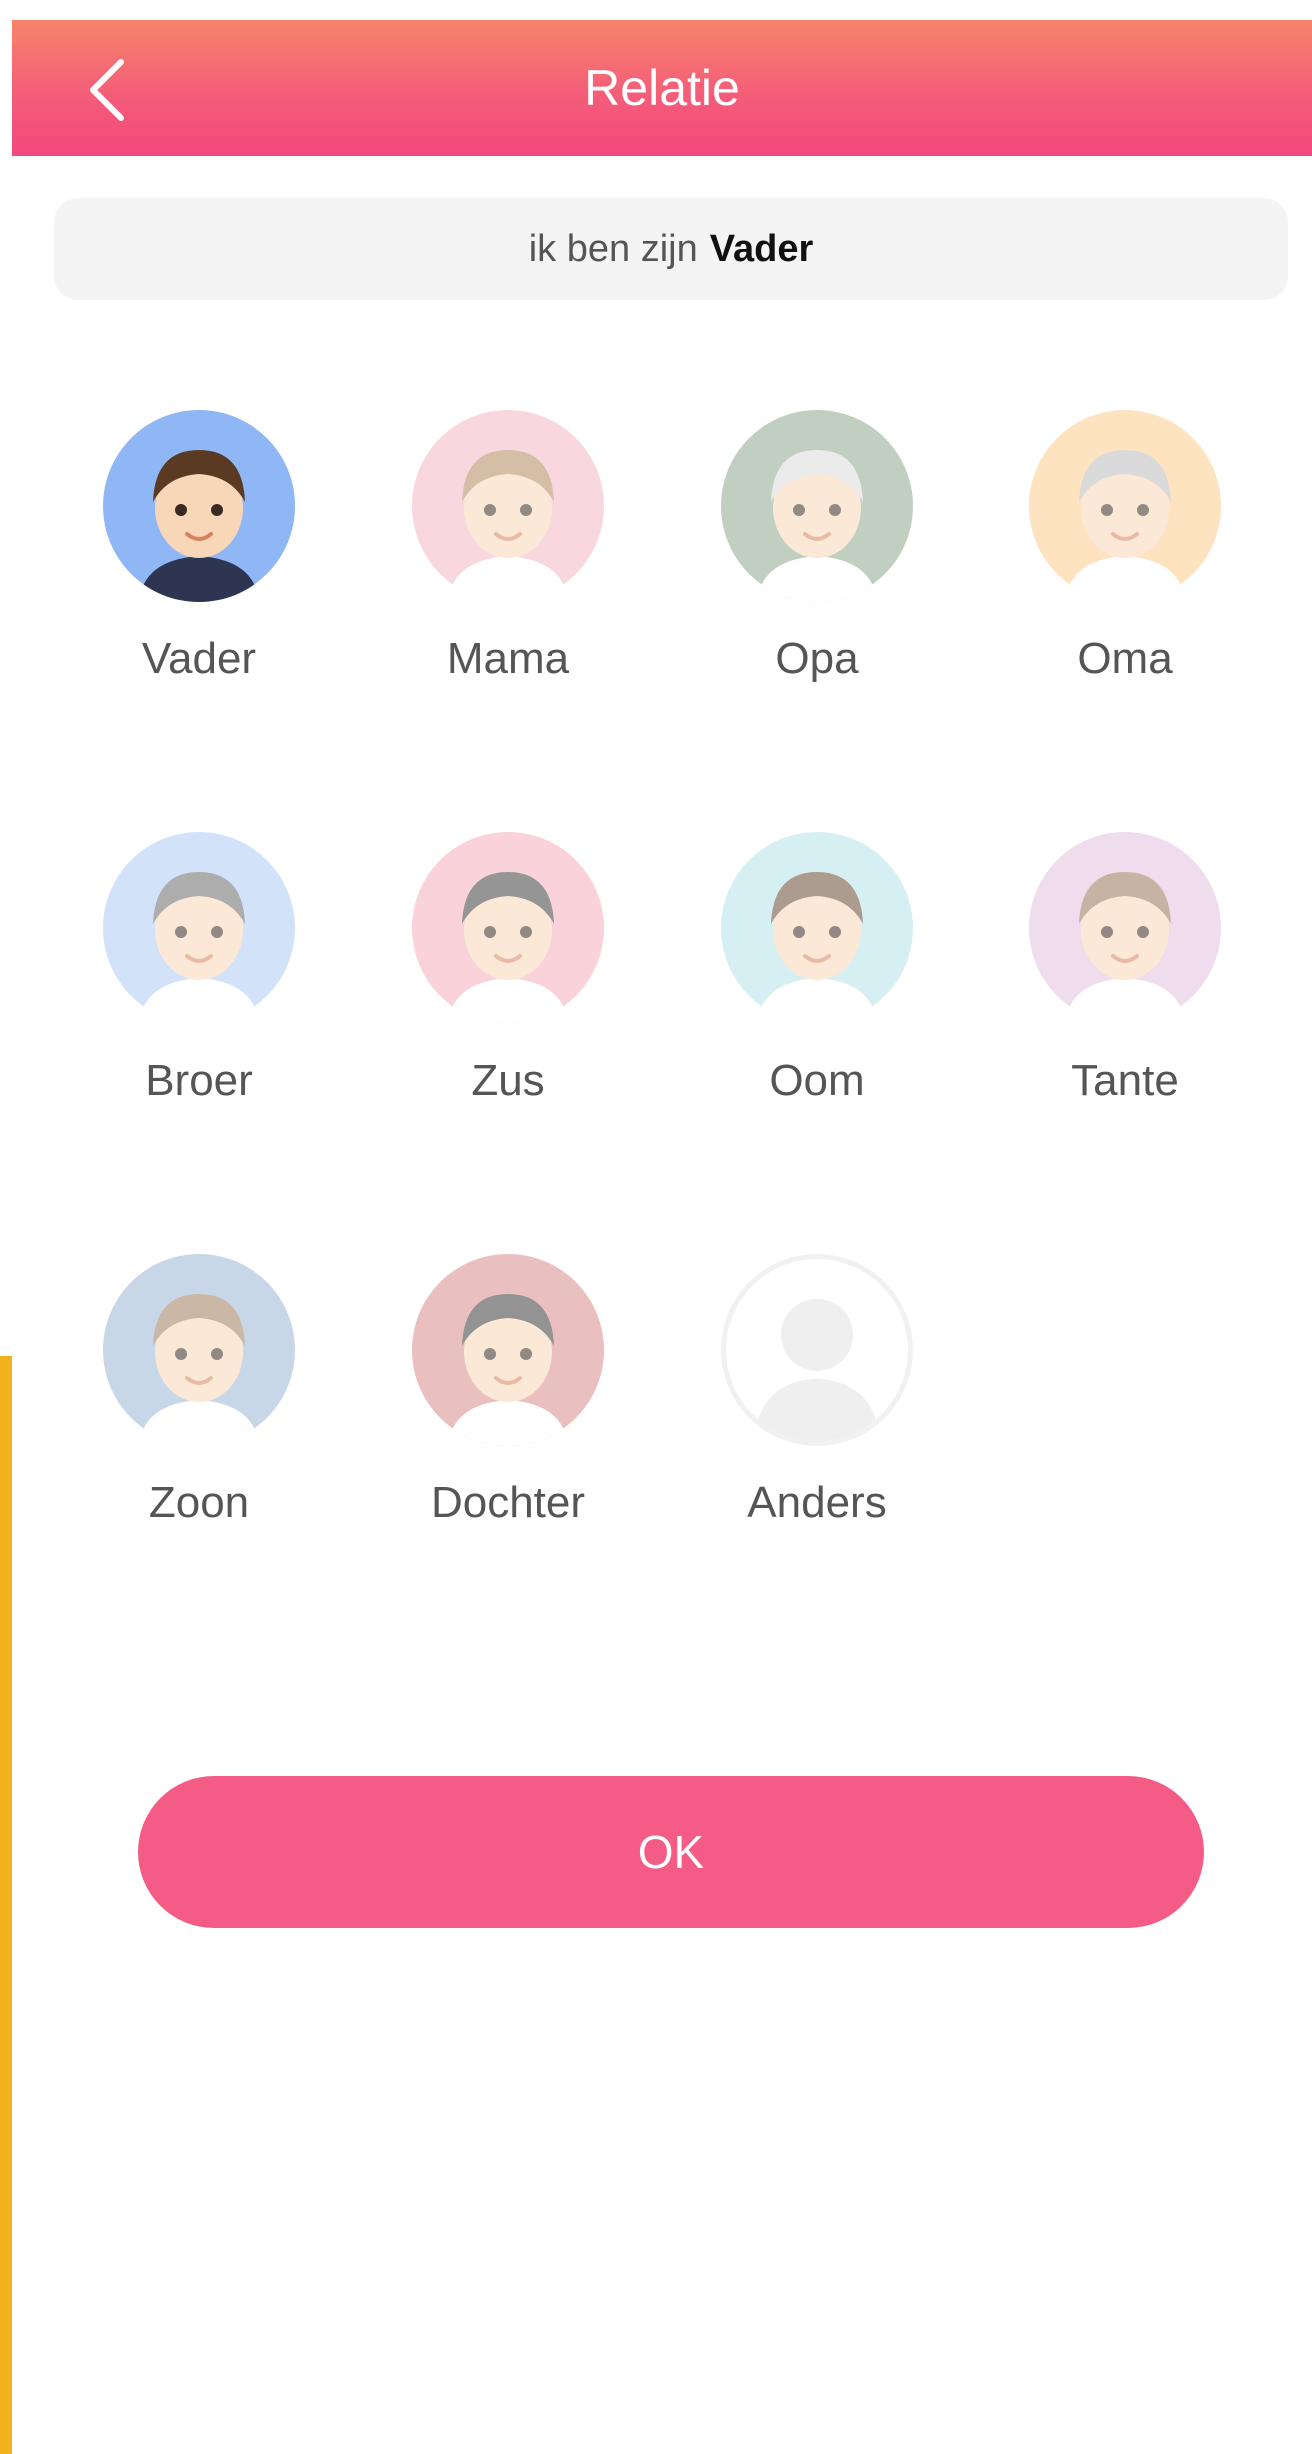  I want to click on relation-option-tante: Tante, so click(1125, 982).